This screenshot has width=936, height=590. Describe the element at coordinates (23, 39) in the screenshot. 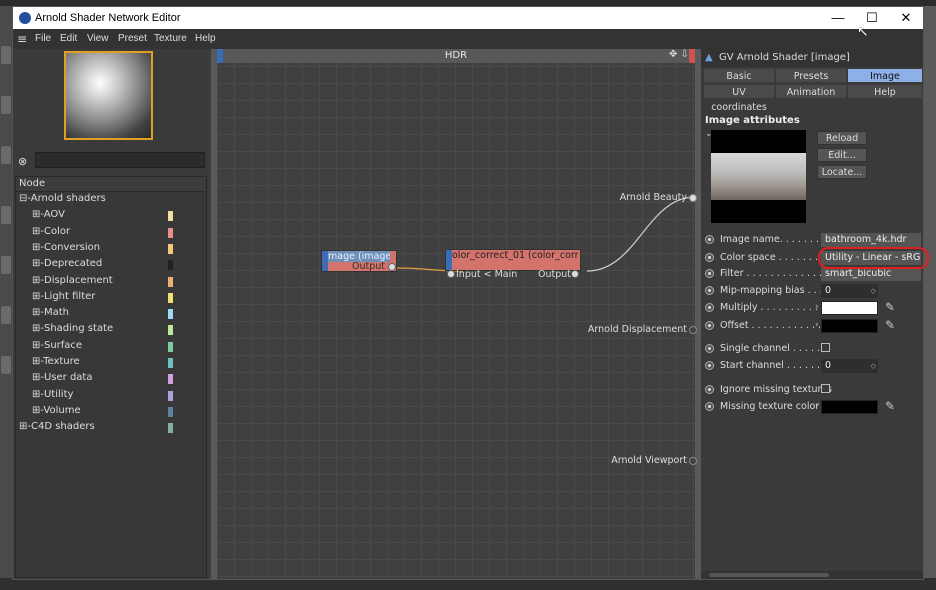

I see `hamburger-icon: ≡` at that location.